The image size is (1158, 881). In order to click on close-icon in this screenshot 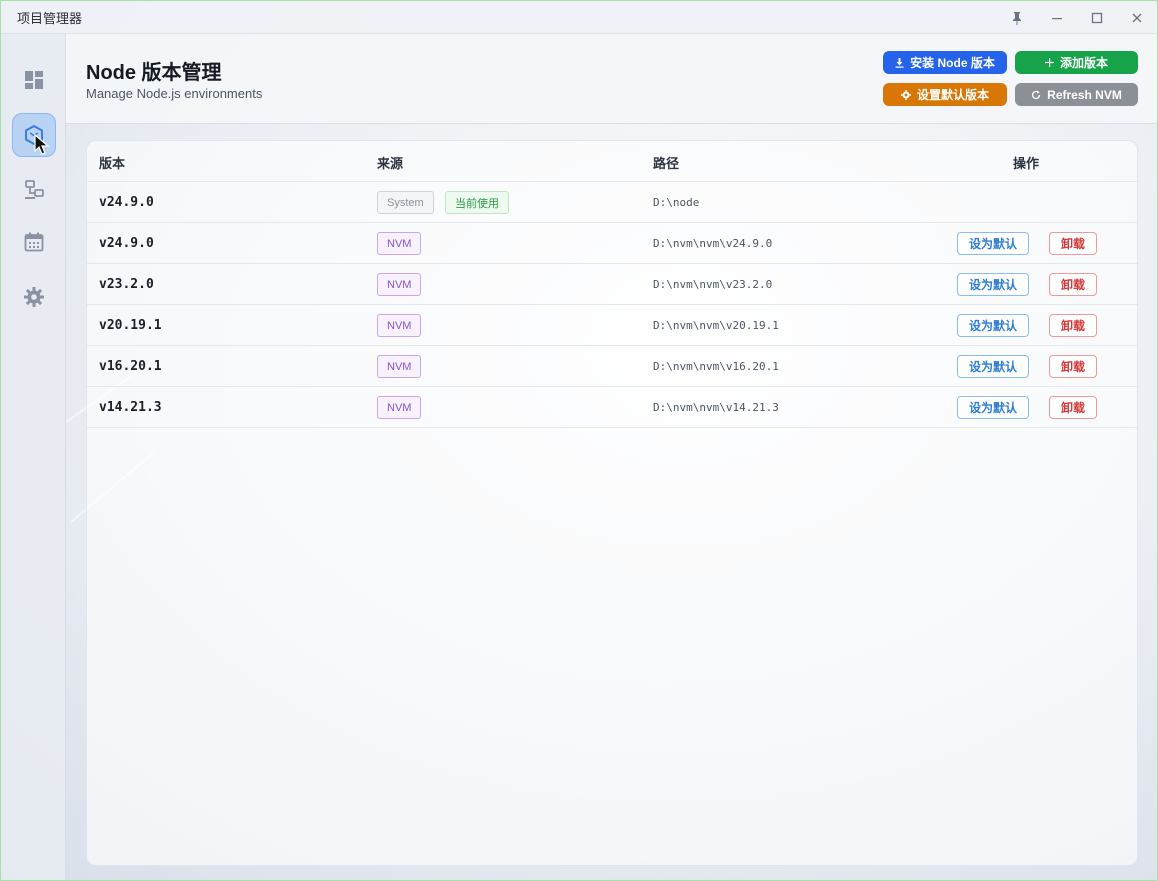, I will do `click(1137, 17)`.